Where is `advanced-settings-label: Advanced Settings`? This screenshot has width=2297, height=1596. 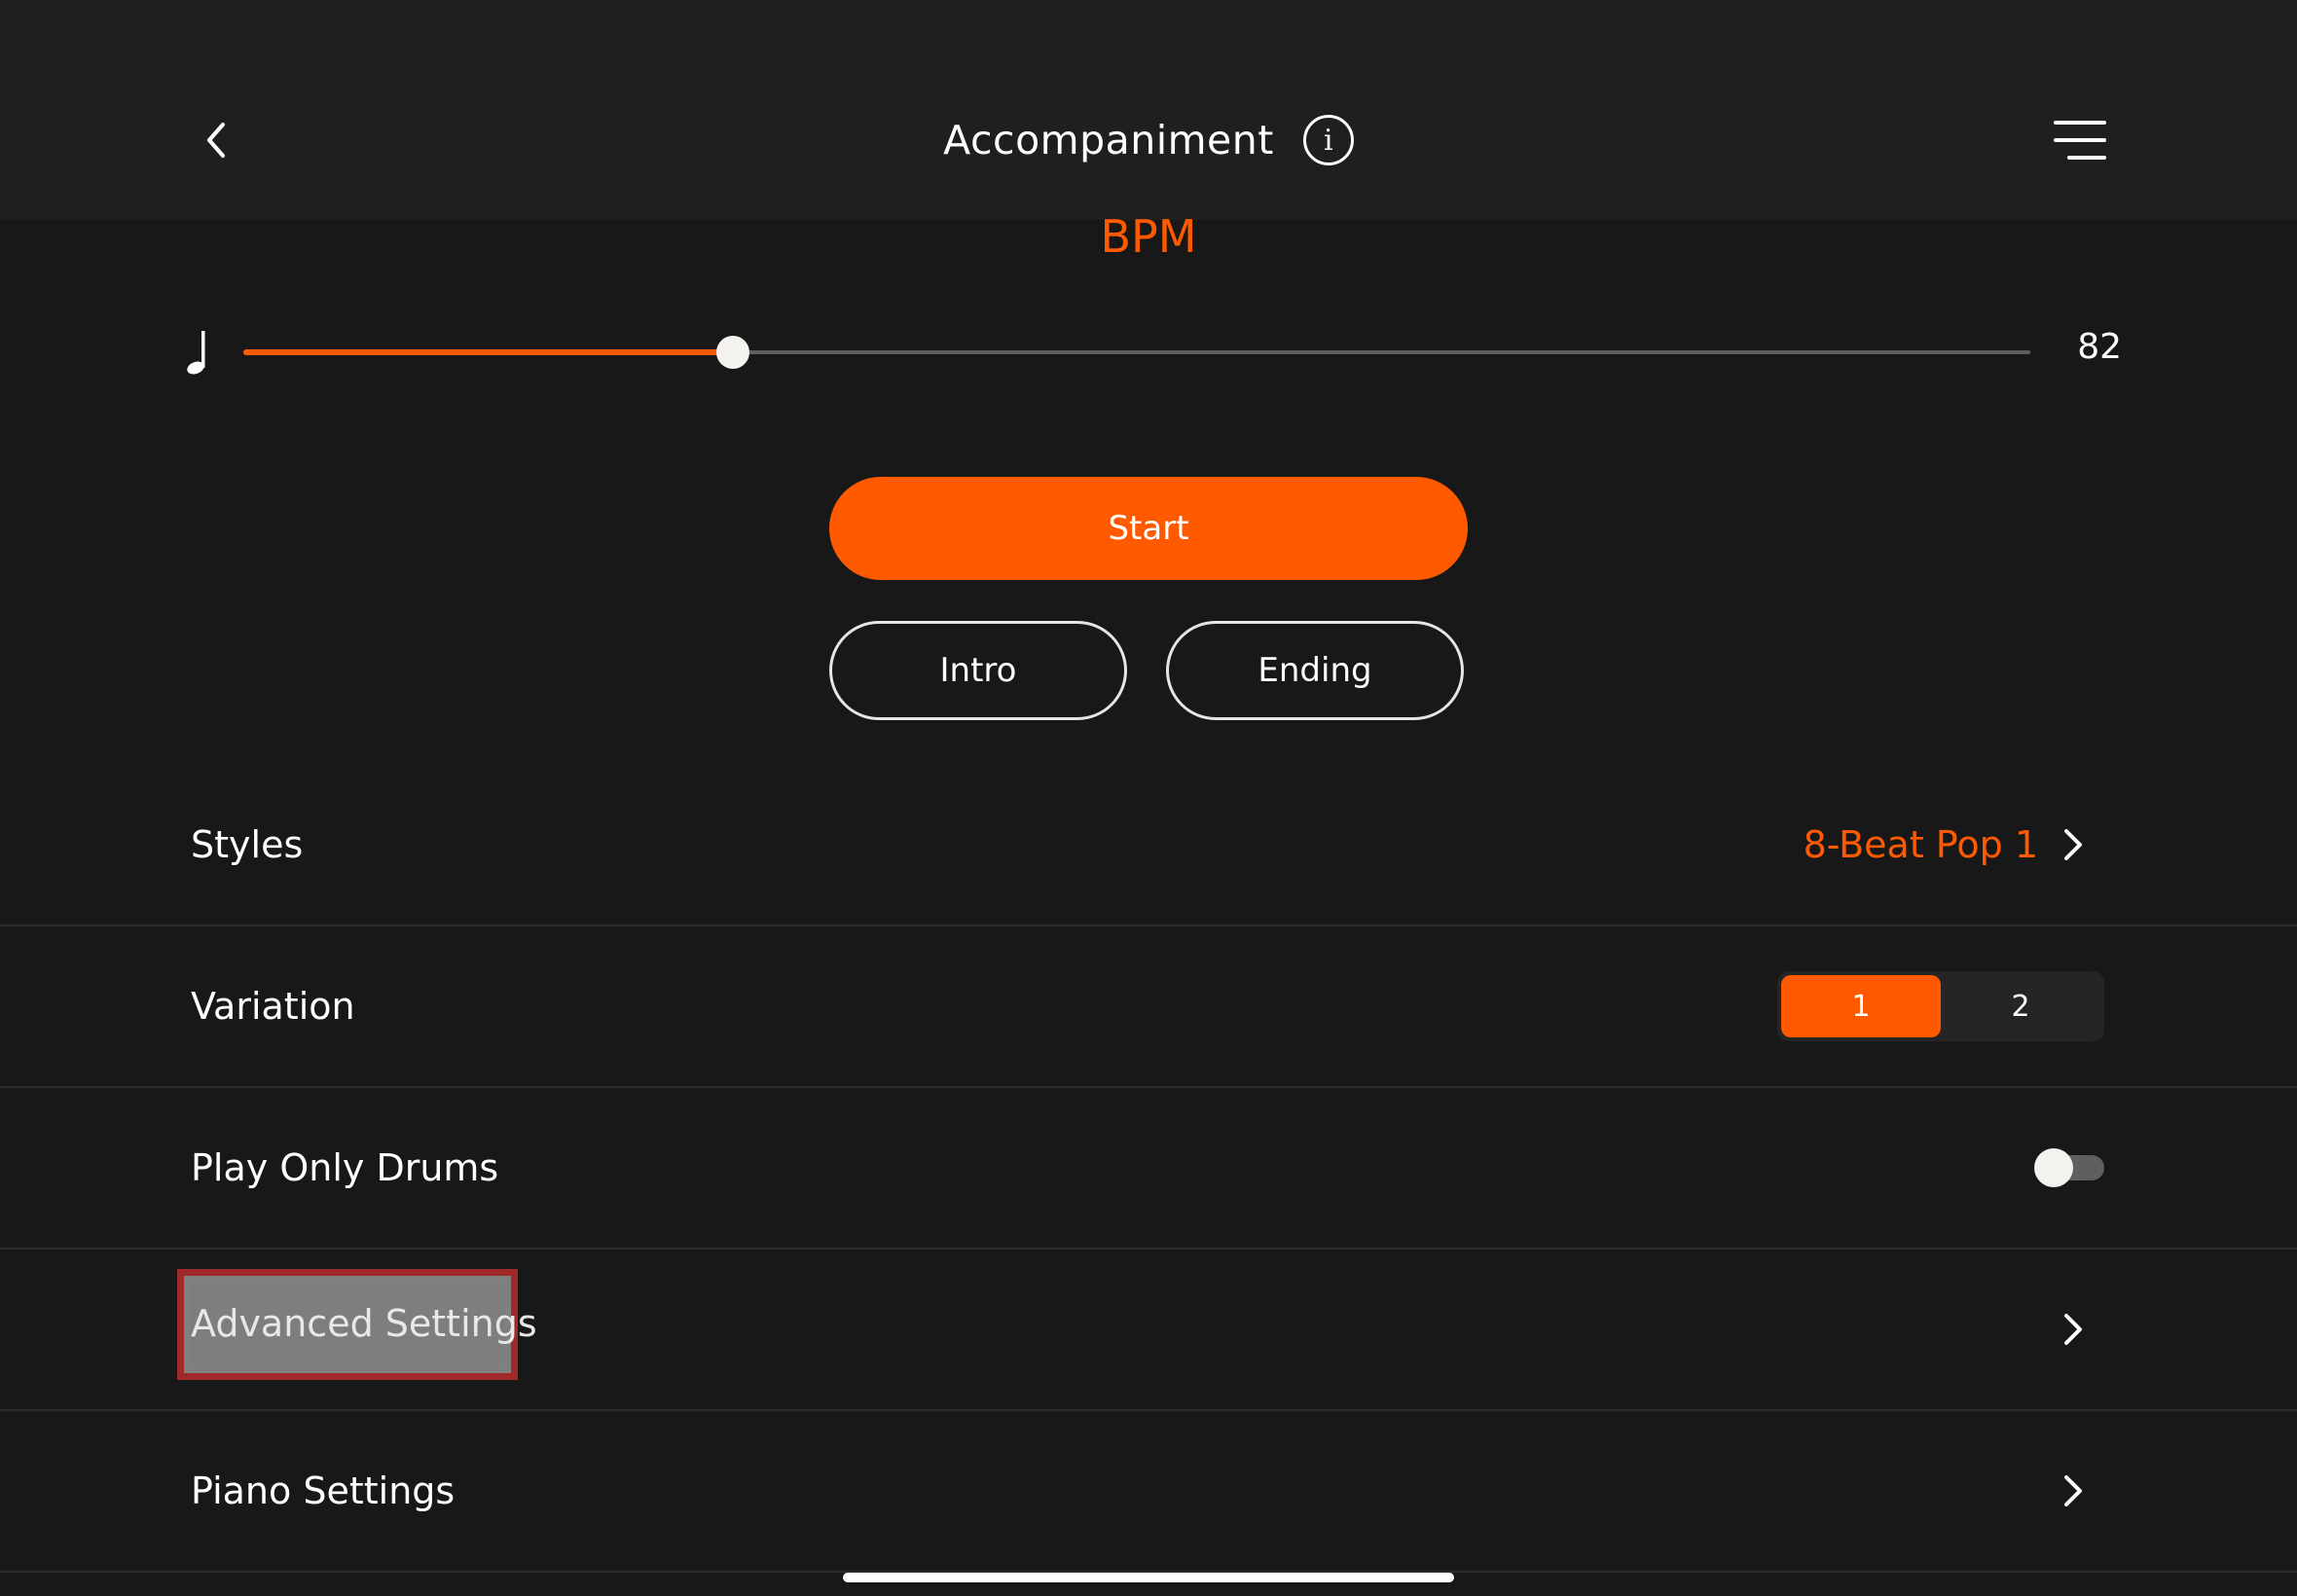
advanced-settings-label: Advanced Settings is located at coordinates (364, 1324).